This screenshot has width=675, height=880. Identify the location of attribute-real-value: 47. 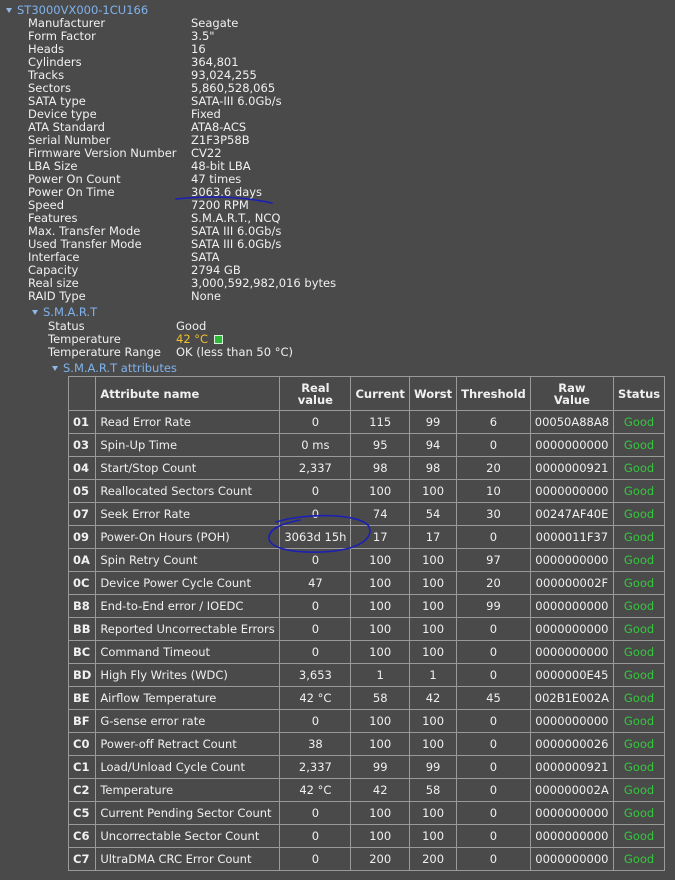
(315, 583).